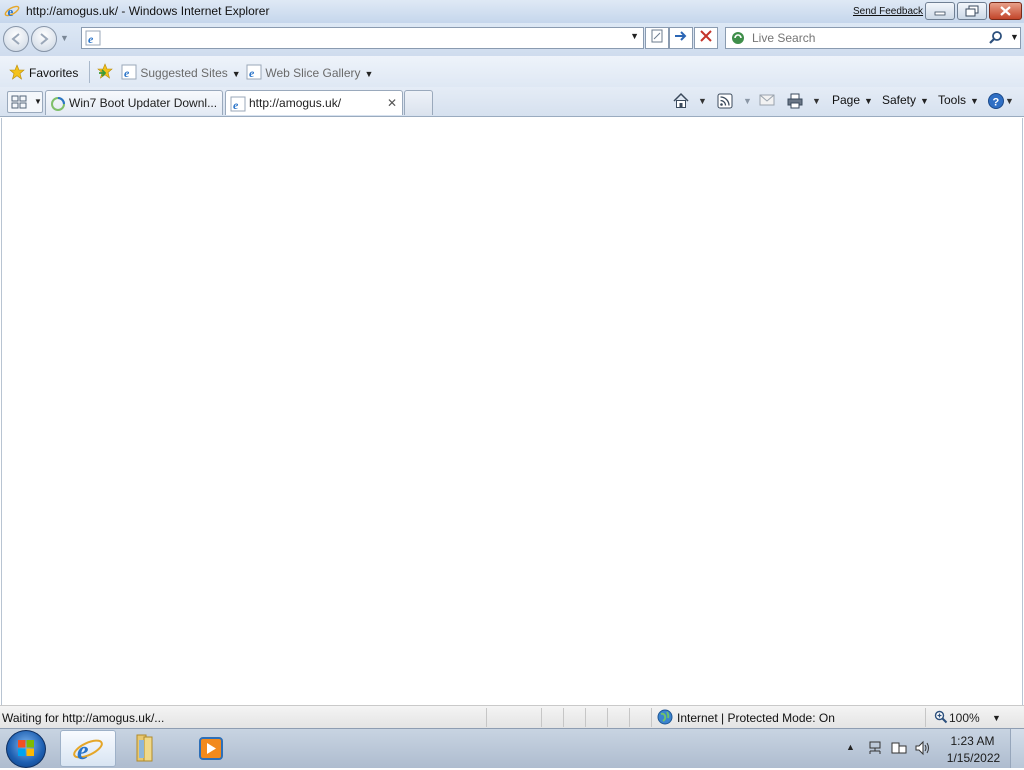 The height and width of the screenshot is (770, 1024). Describe the element at coordinates (972, 741) in the screenshot. I see `clock-time: 1:23 AM` at that location.